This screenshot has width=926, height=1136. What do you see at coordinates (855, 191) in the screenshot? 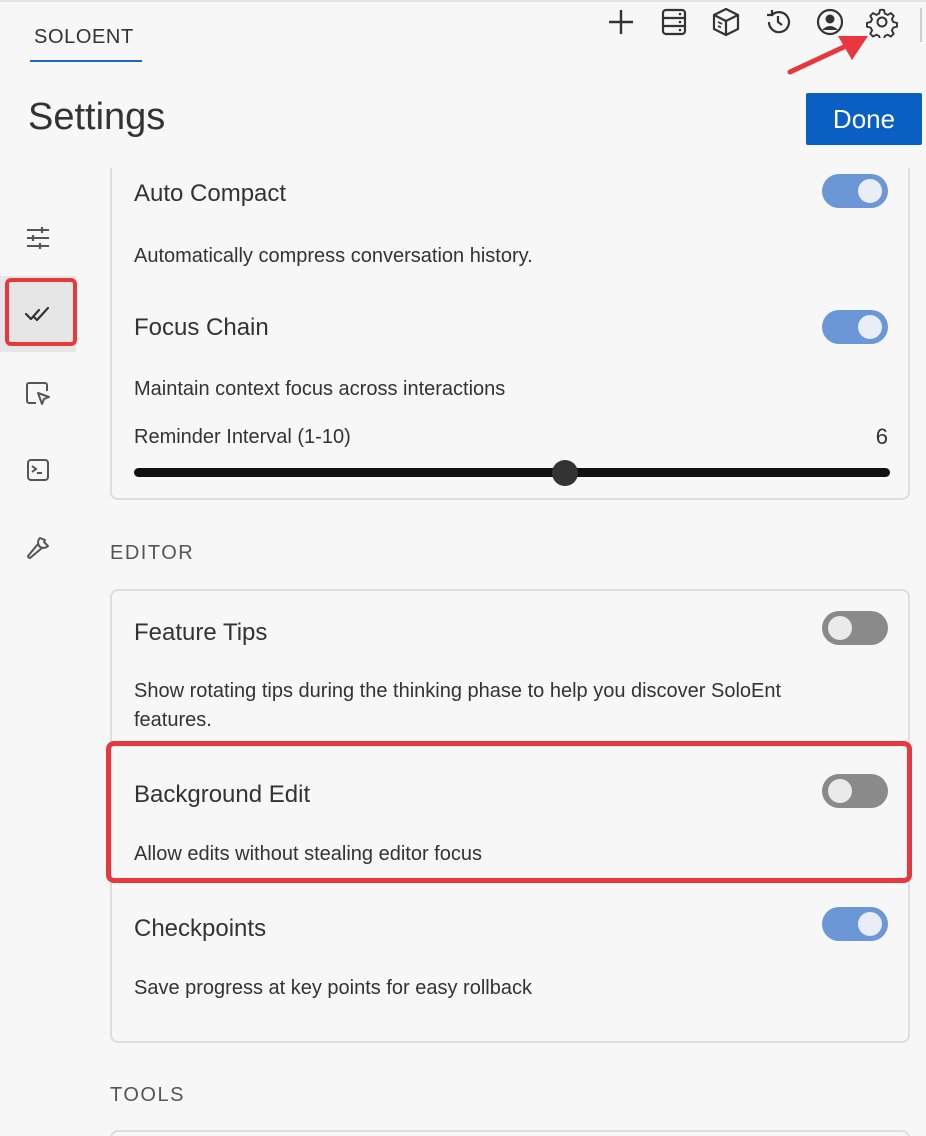
I see `auto-compact-toggle` at bounding box center [855, 191].